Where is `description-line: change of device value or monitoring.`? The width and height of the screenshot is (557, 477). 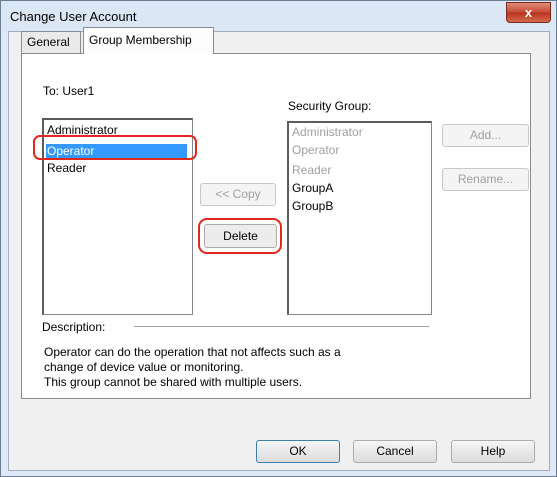
description-line: change of device value or monitoring. is located at coordinates (144, 367).